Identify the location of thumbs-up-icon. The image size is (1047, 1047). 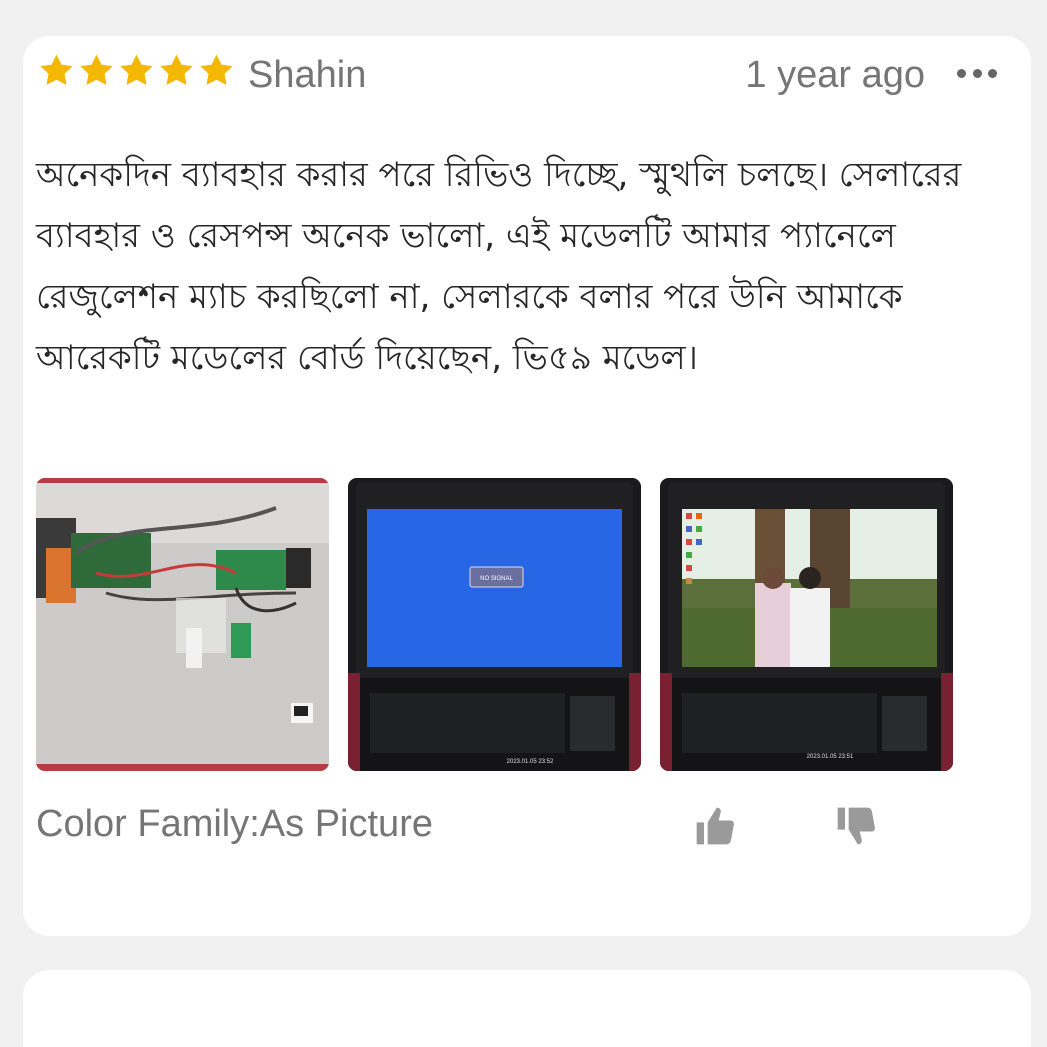
(715, 826).